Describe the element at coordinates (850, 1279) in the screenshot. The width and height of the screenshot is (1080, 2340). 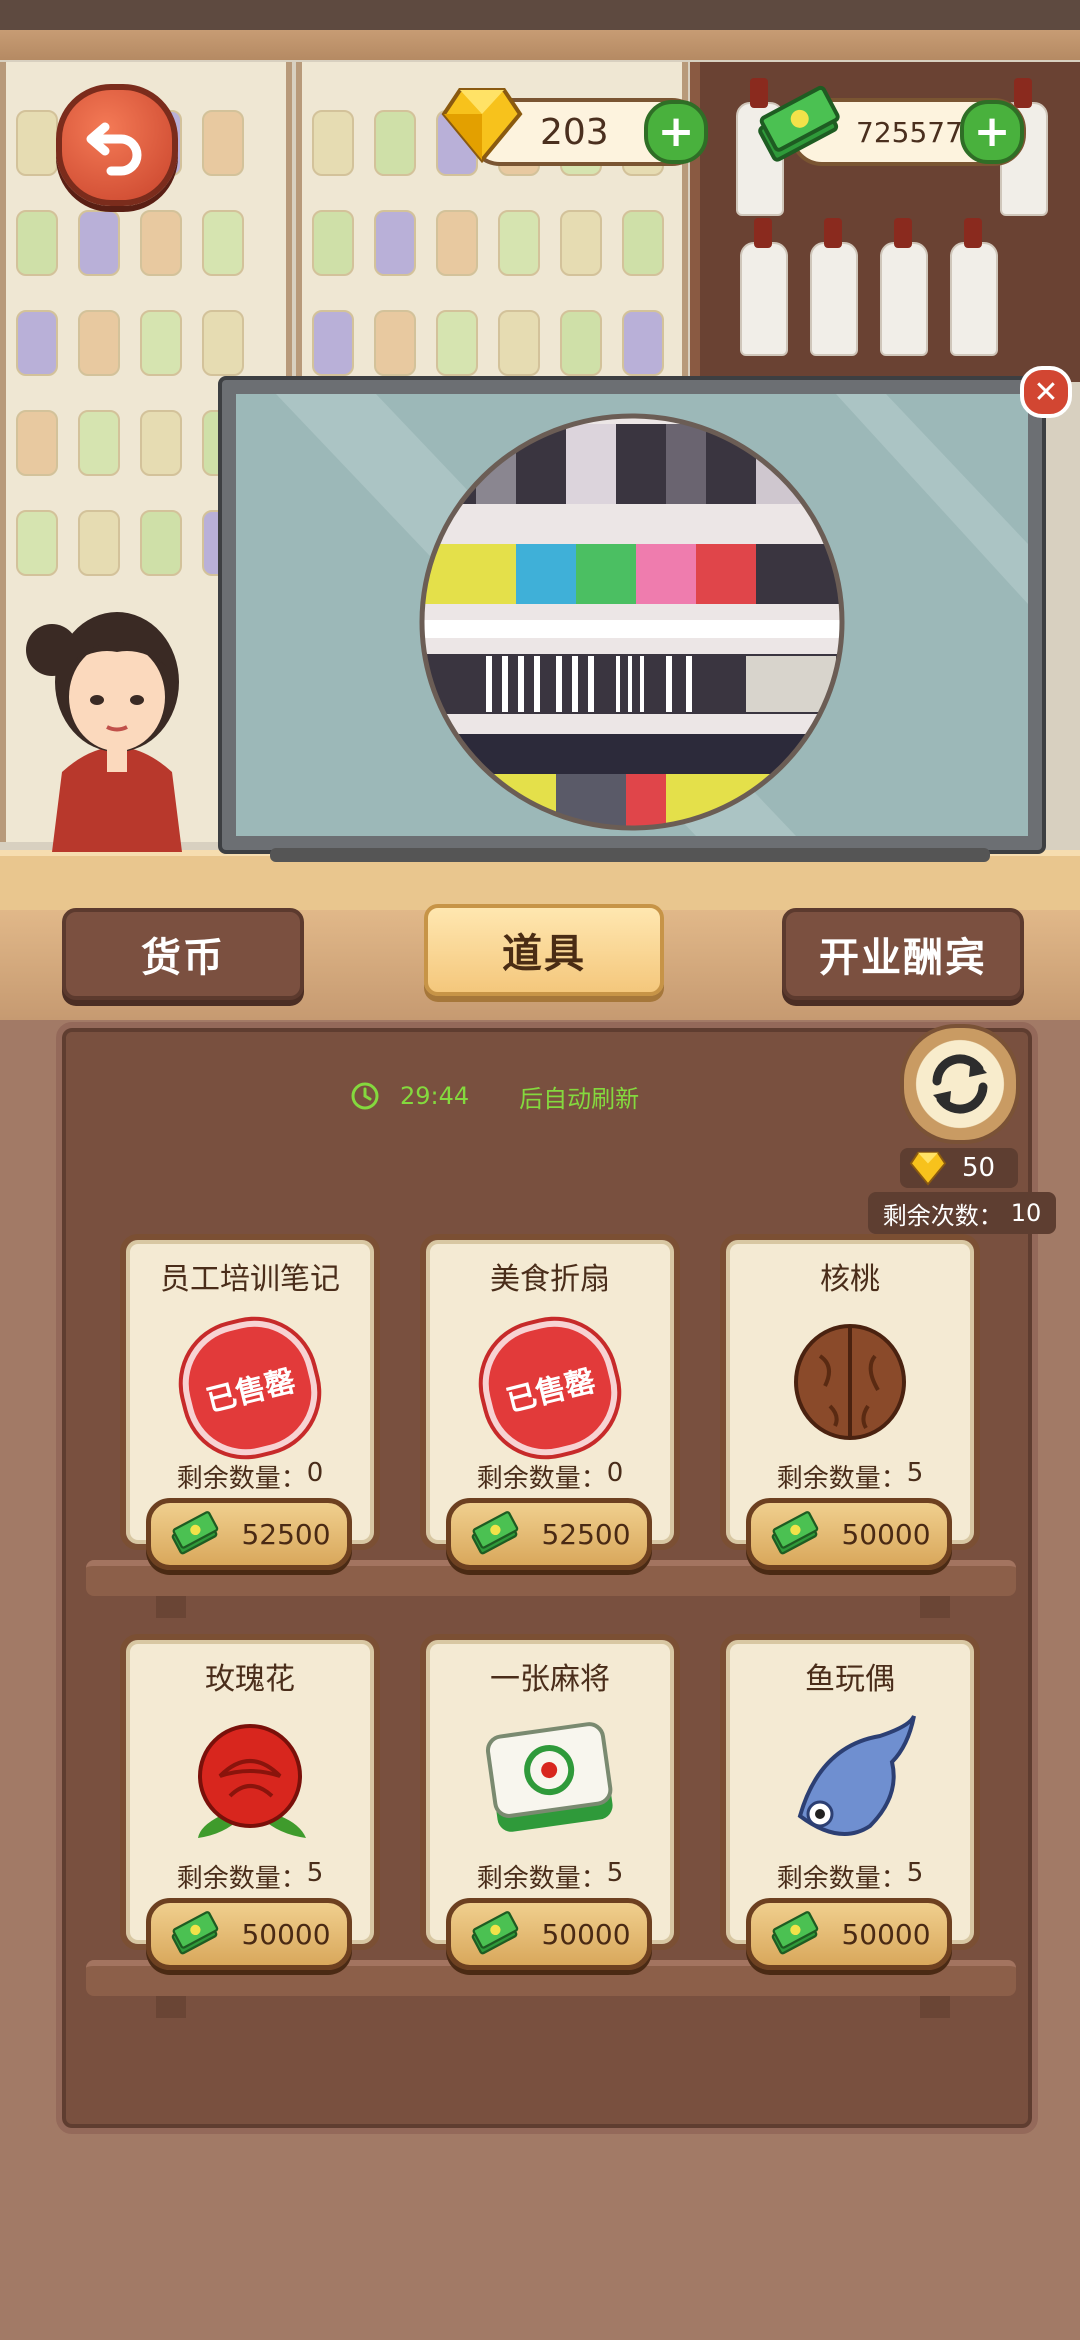
I see `item-name: 核桃` at that location.